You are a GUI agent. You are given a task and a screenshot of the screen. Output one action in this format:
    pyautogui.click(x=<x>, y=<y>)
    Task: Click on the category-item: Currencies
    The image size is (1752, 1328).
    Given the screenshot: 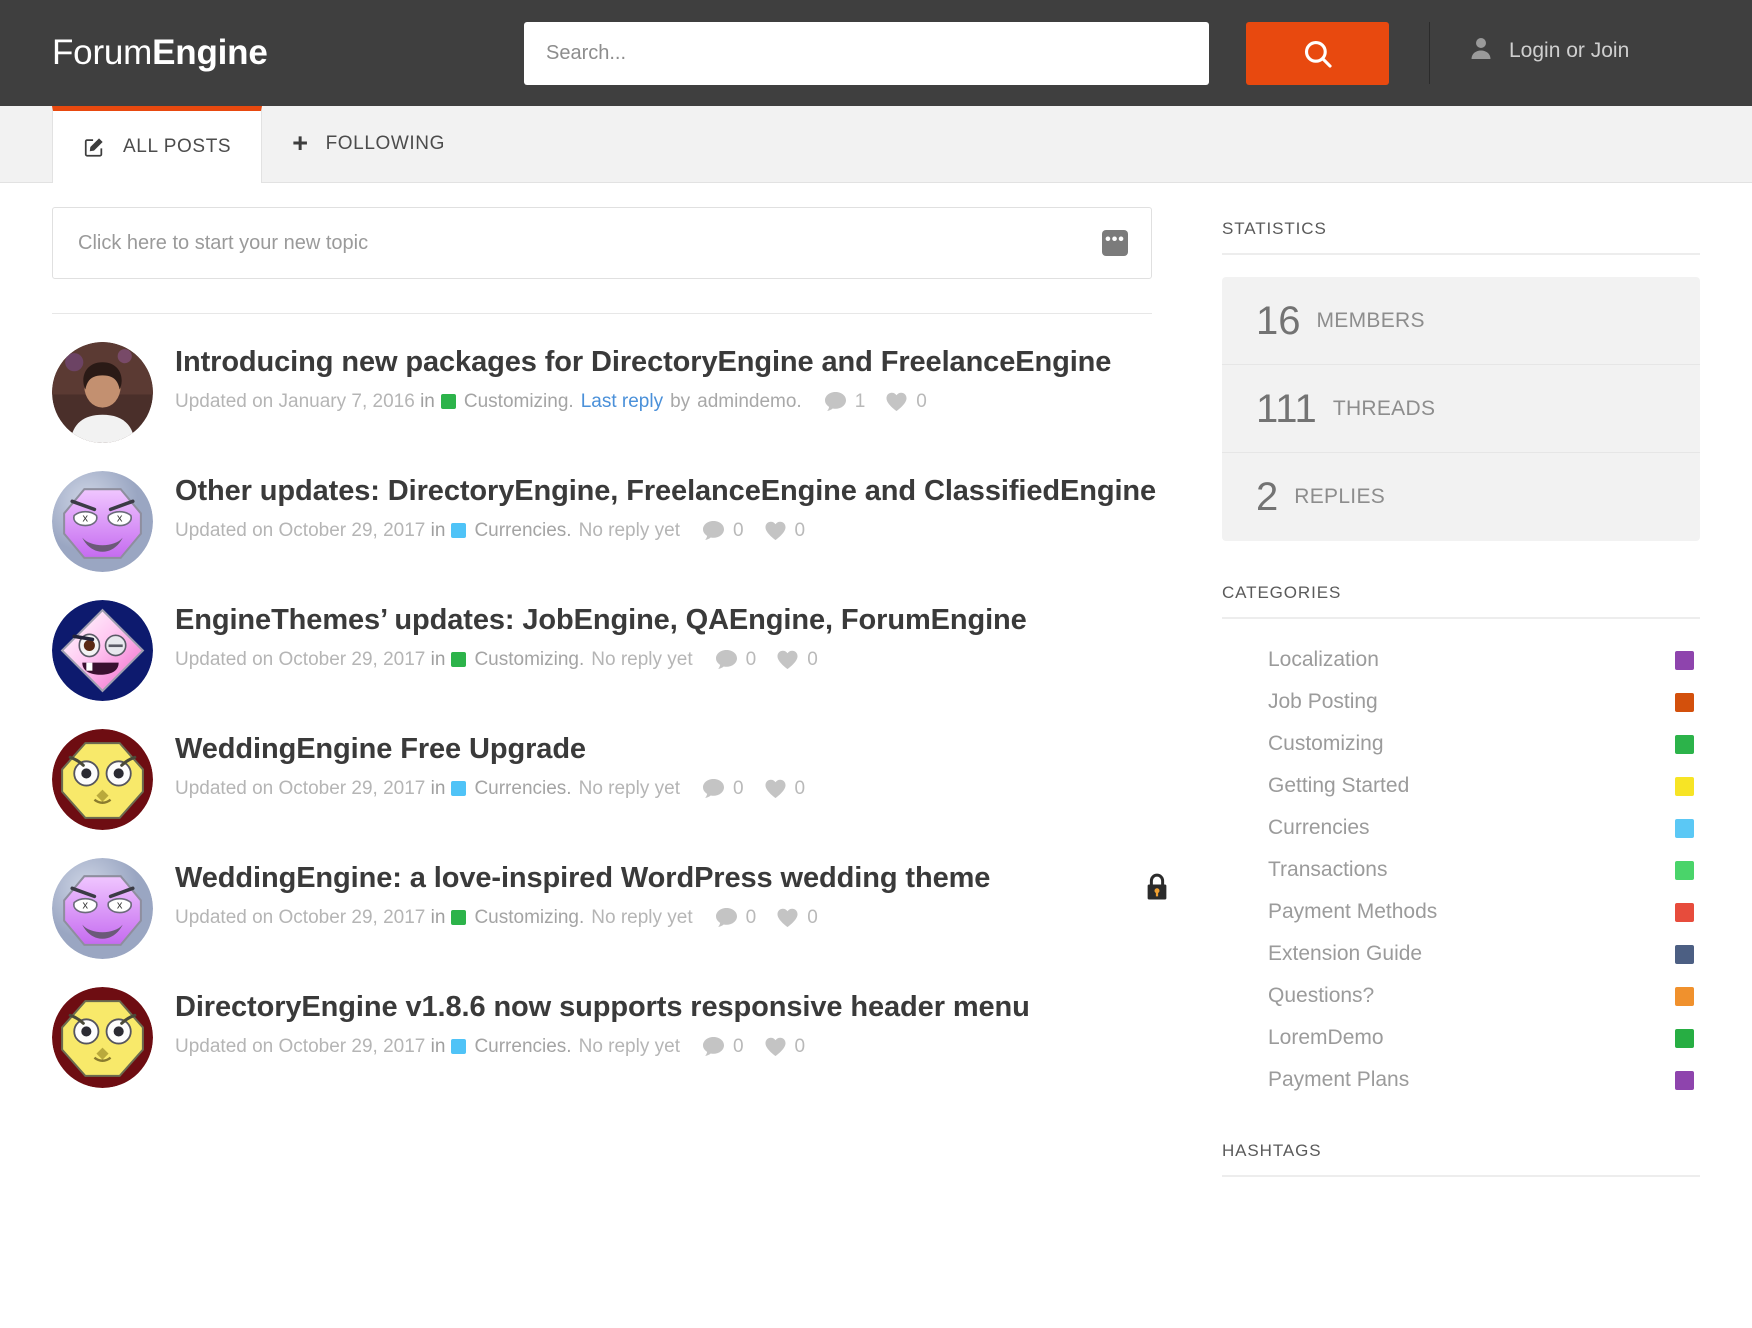 What is the action you would take?
    pyautogui.click(x=1461, y=828)
    